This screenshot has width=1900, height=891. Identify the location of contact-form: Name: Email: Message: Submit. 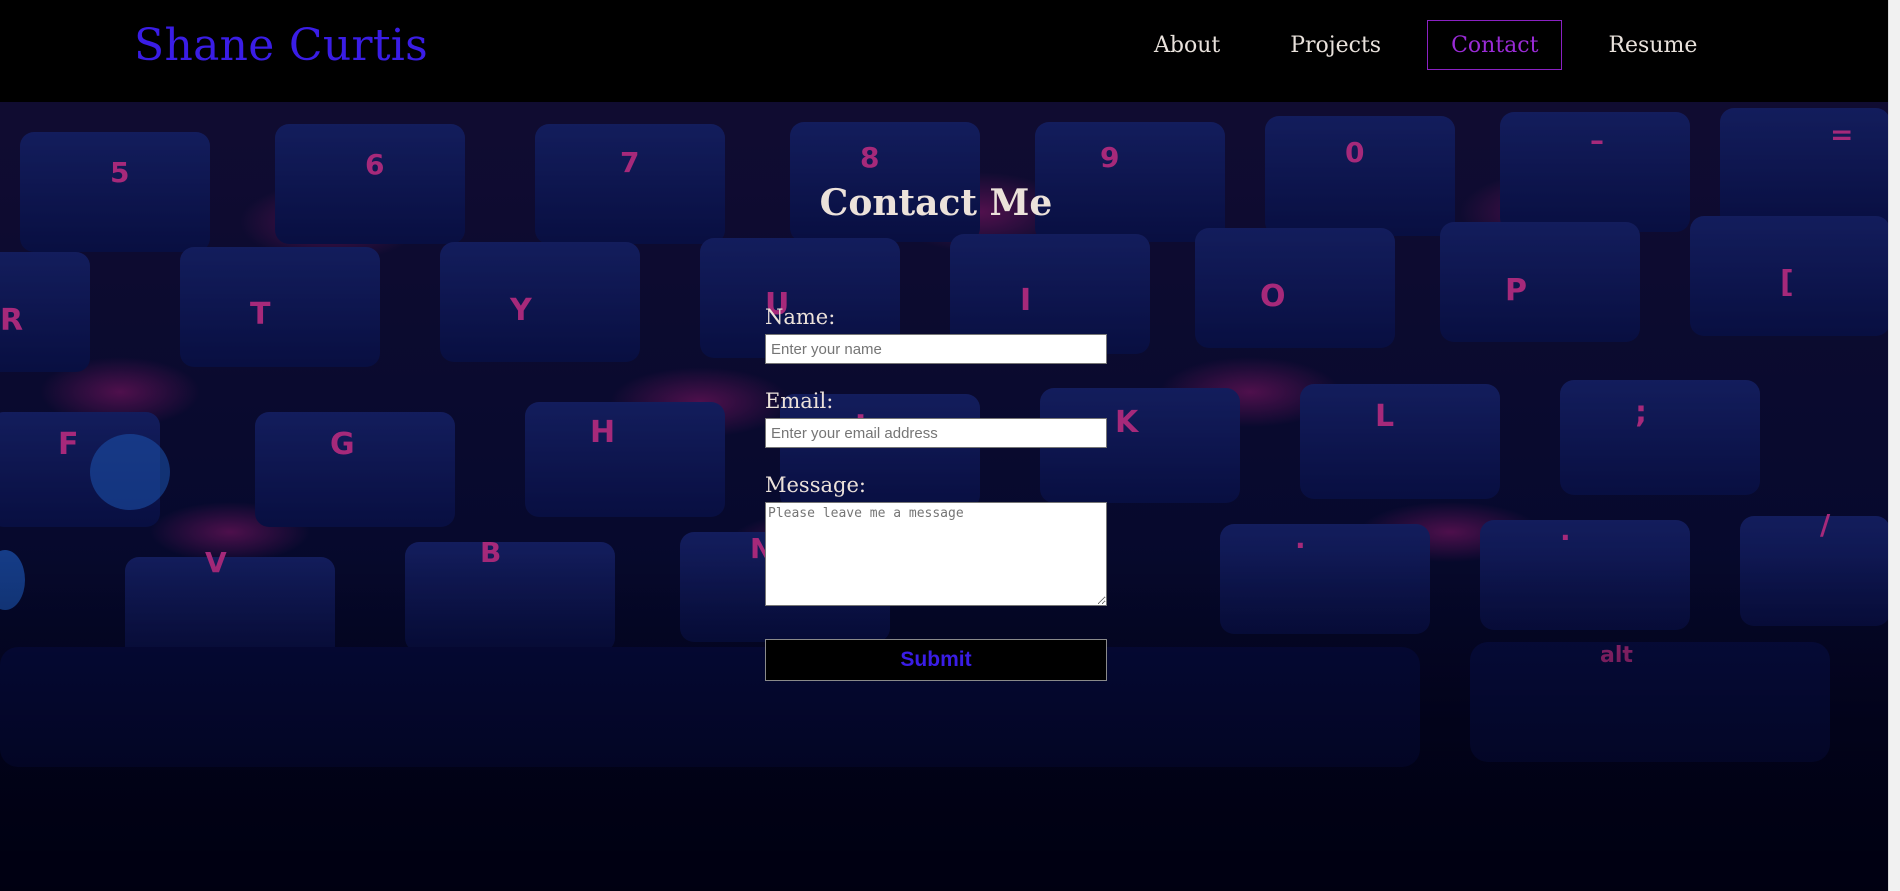
(936, 492).